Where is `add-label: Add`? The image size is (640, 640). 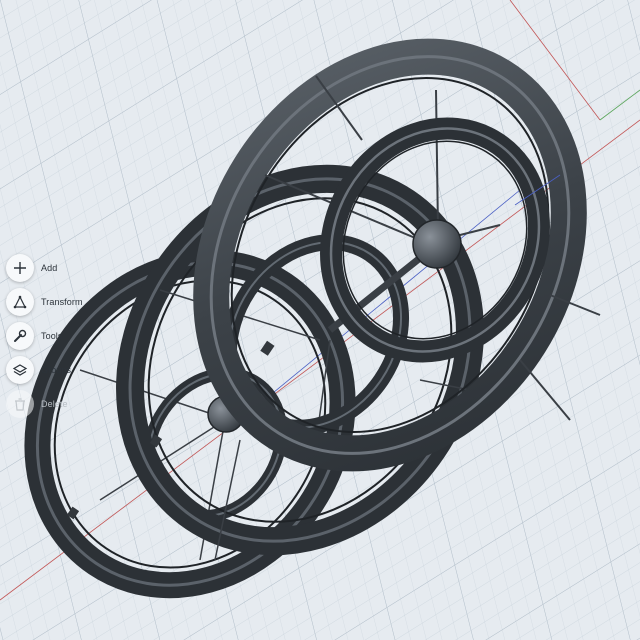 add-label: Add is located at coordinates (49, 268).